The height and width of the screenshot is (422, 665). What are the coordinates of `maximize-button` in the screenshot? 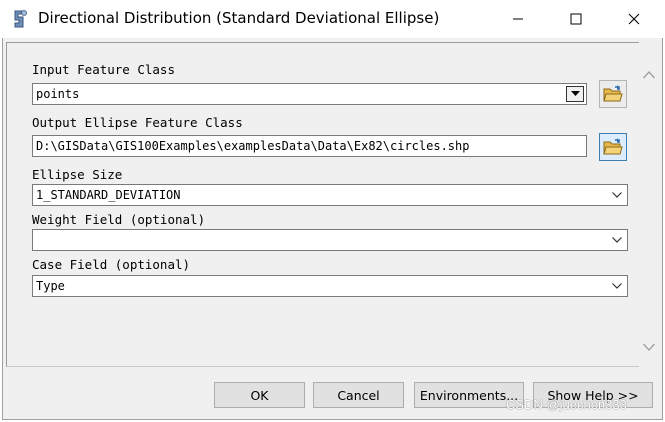 It's located at (576, 19).